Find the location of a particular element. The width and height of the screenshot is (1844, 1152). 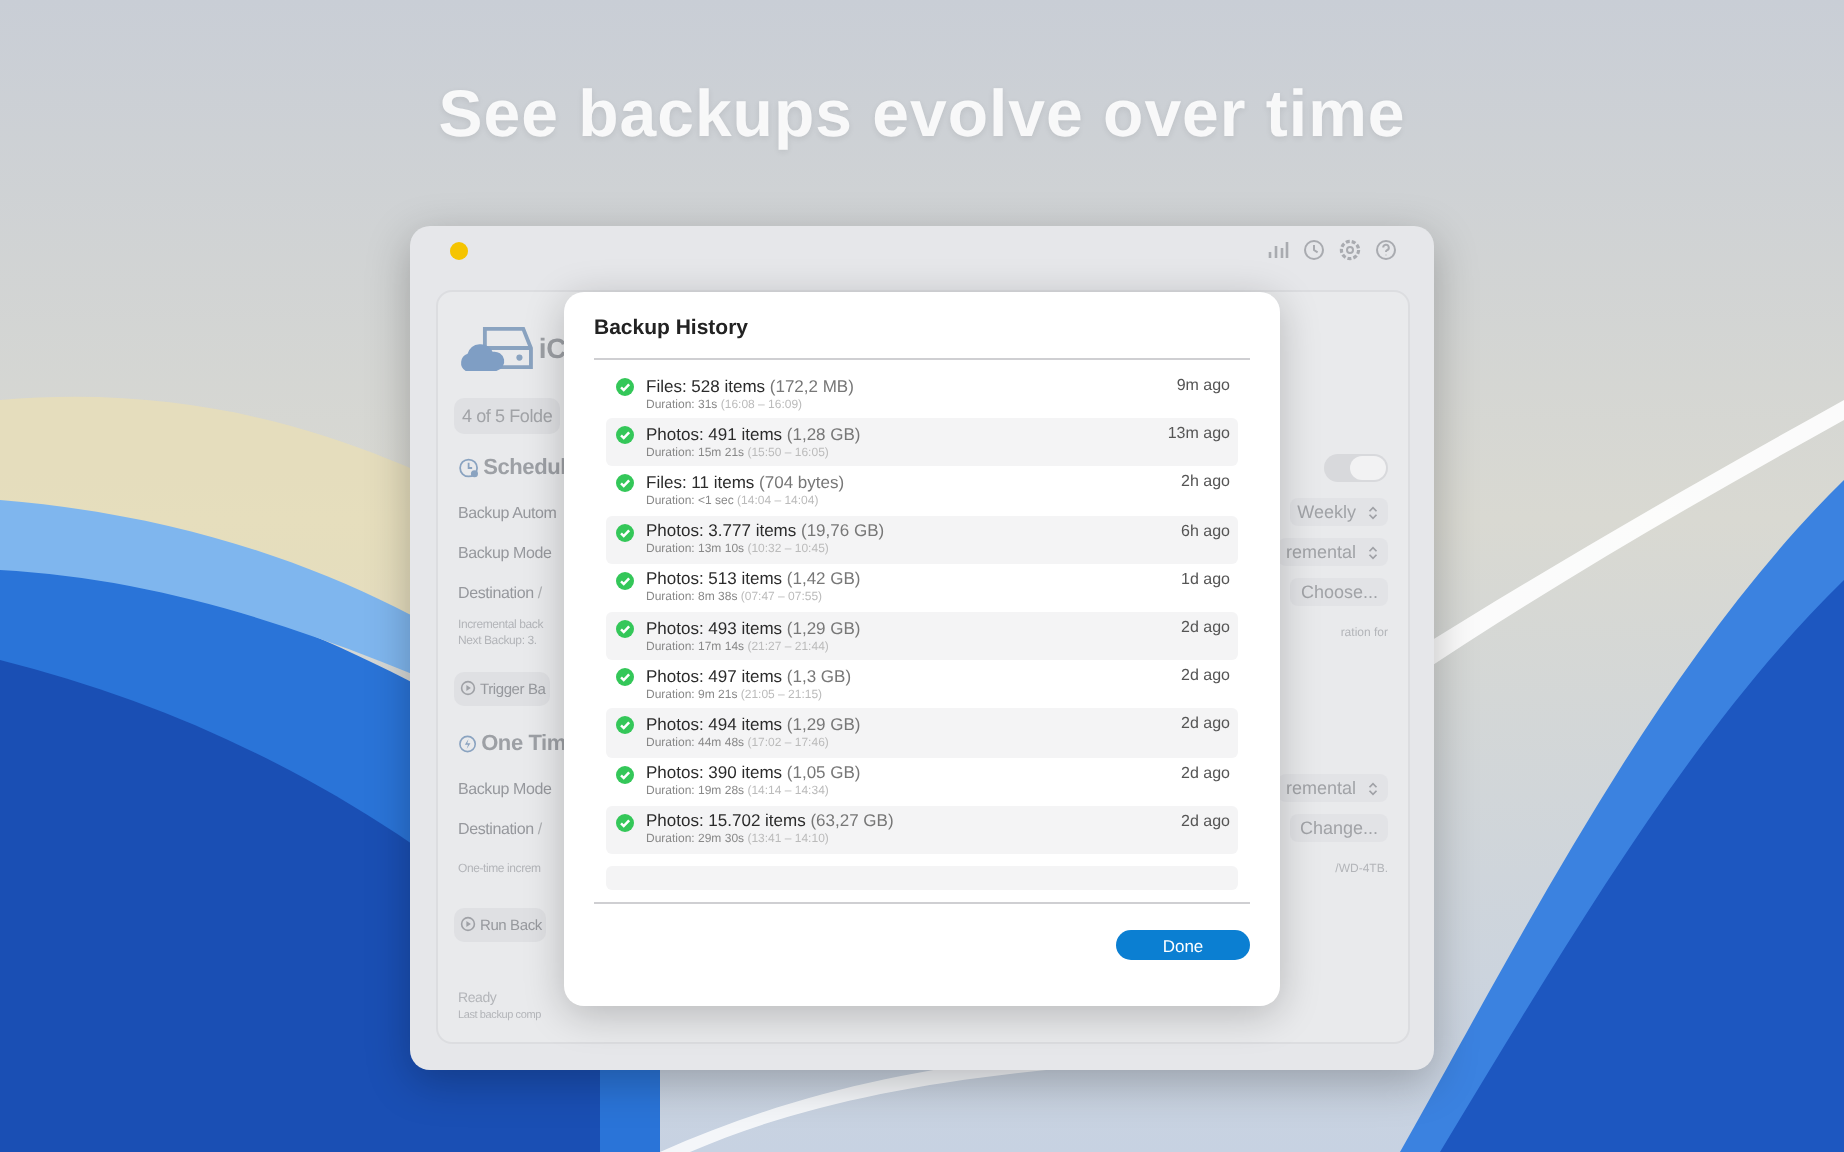

entry-title: Photos: 3.777 items (19,76 GB) is located at coordinates (766, 531).